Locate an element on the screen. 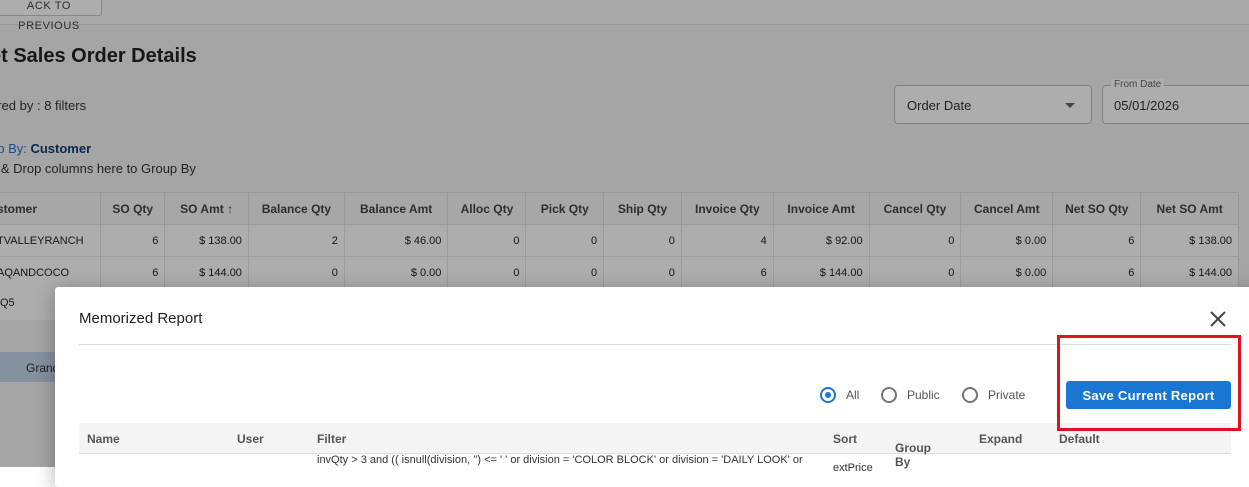 This screenshot has height=487, width=1249. arrow-down-icon: ↓ is located at coordinates (902, 448).